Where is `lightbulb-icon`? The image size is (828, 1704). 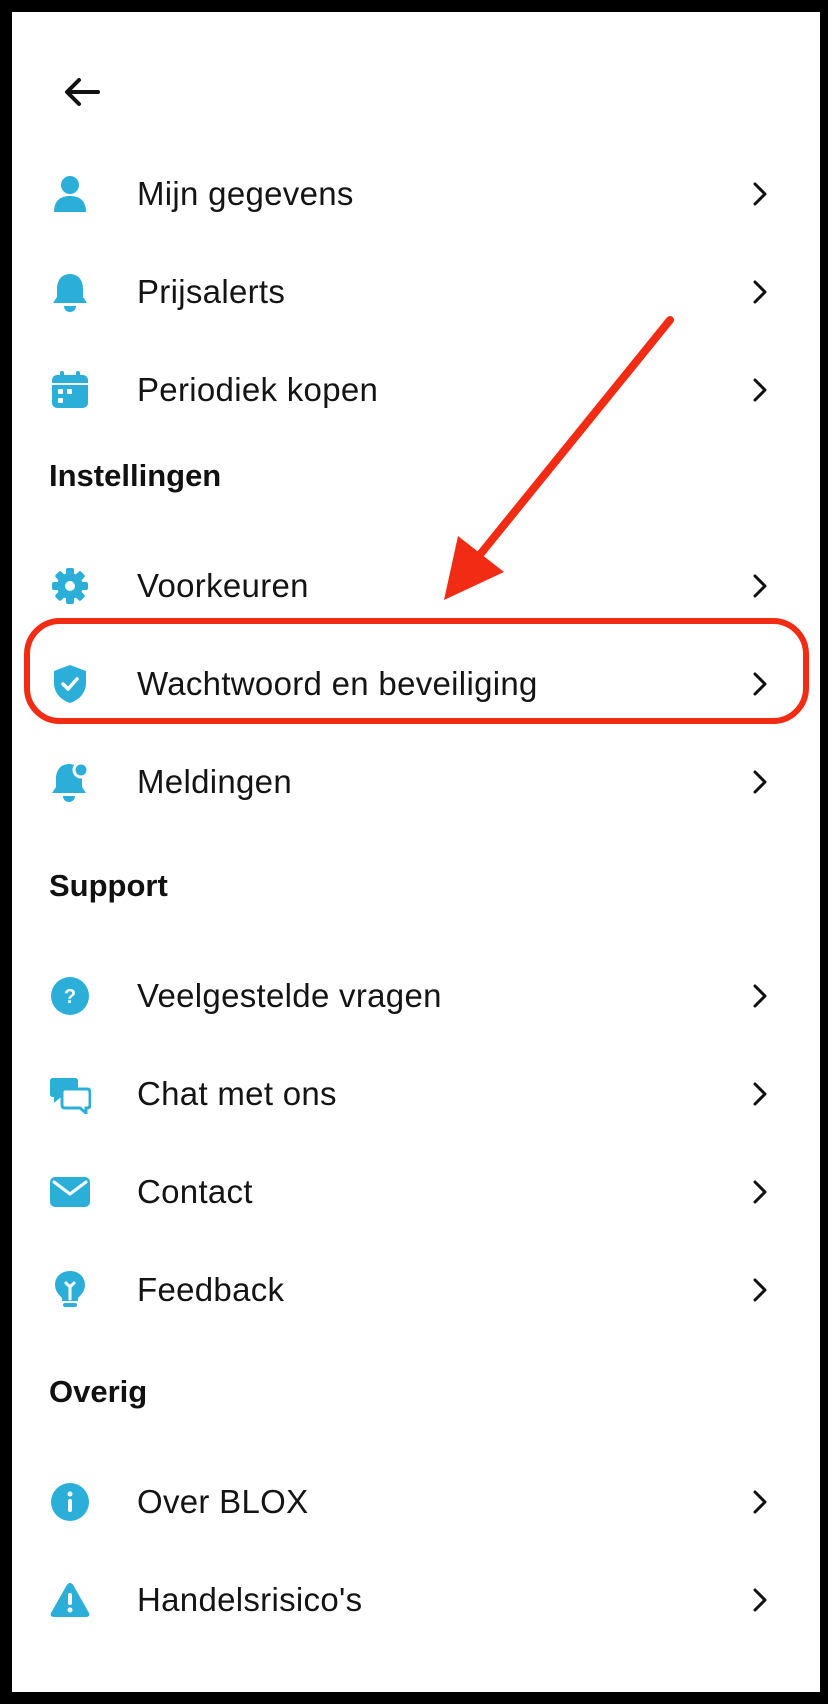
lightbulb-icon is located at coordinates (70, 1290).